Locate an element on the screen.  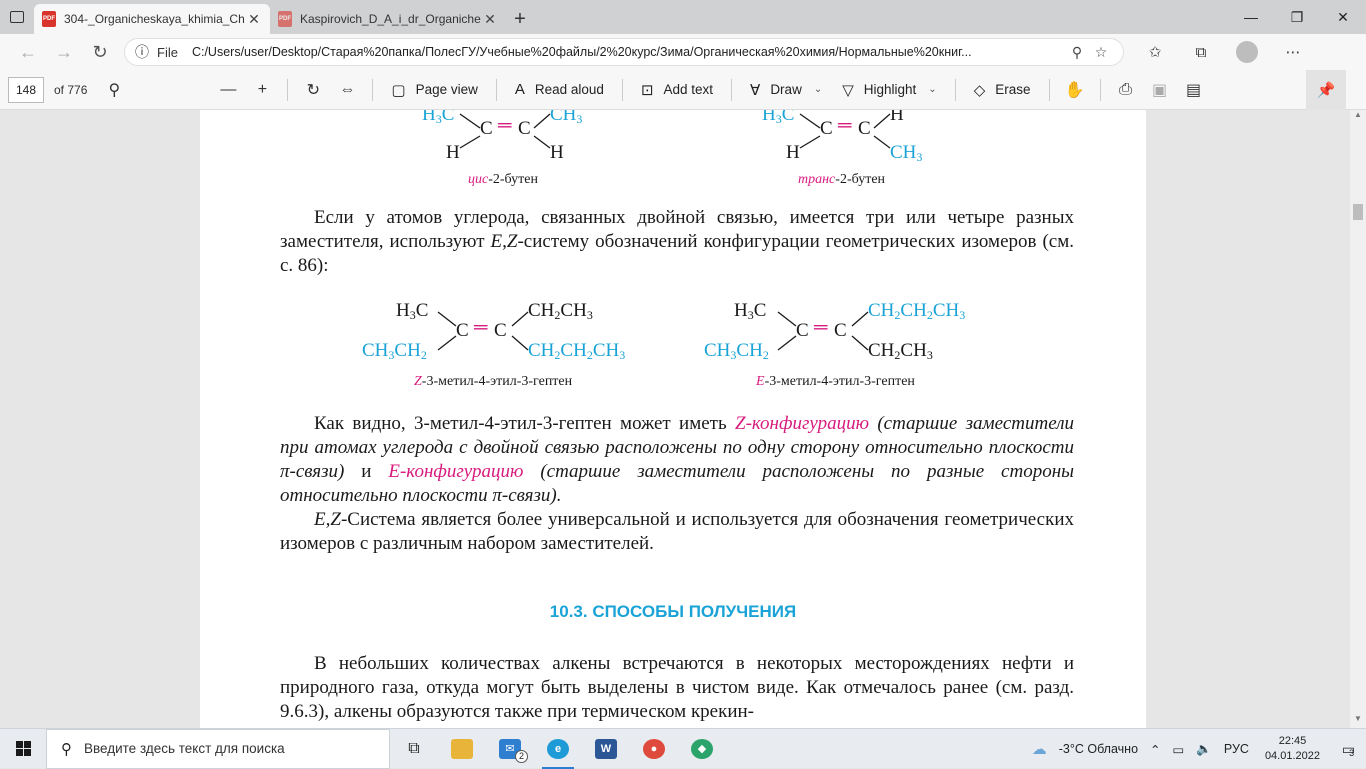
more-icon: ⋯ is located at coordinates (1293, 52).